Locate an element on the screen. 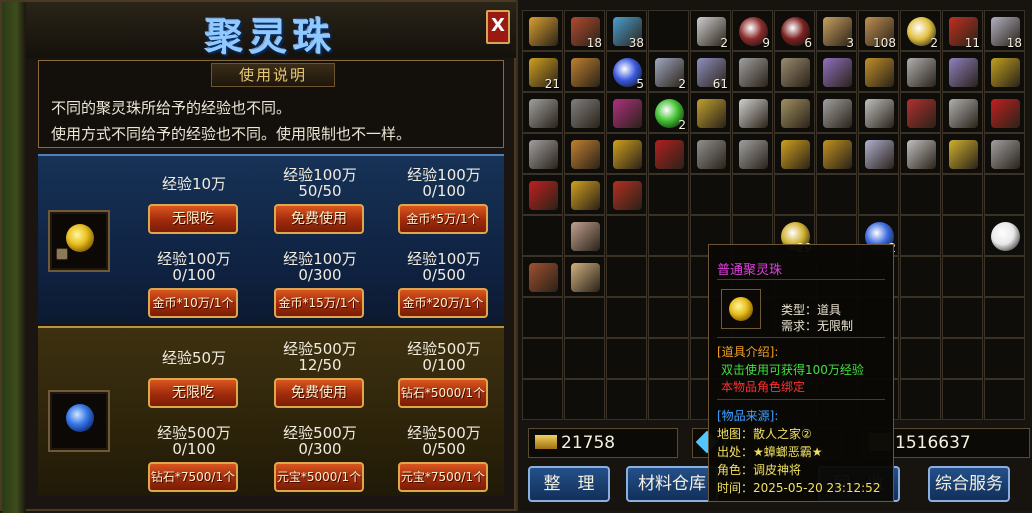  use-button: 元宝*5000/1个 is located at coordinates (319, 477).